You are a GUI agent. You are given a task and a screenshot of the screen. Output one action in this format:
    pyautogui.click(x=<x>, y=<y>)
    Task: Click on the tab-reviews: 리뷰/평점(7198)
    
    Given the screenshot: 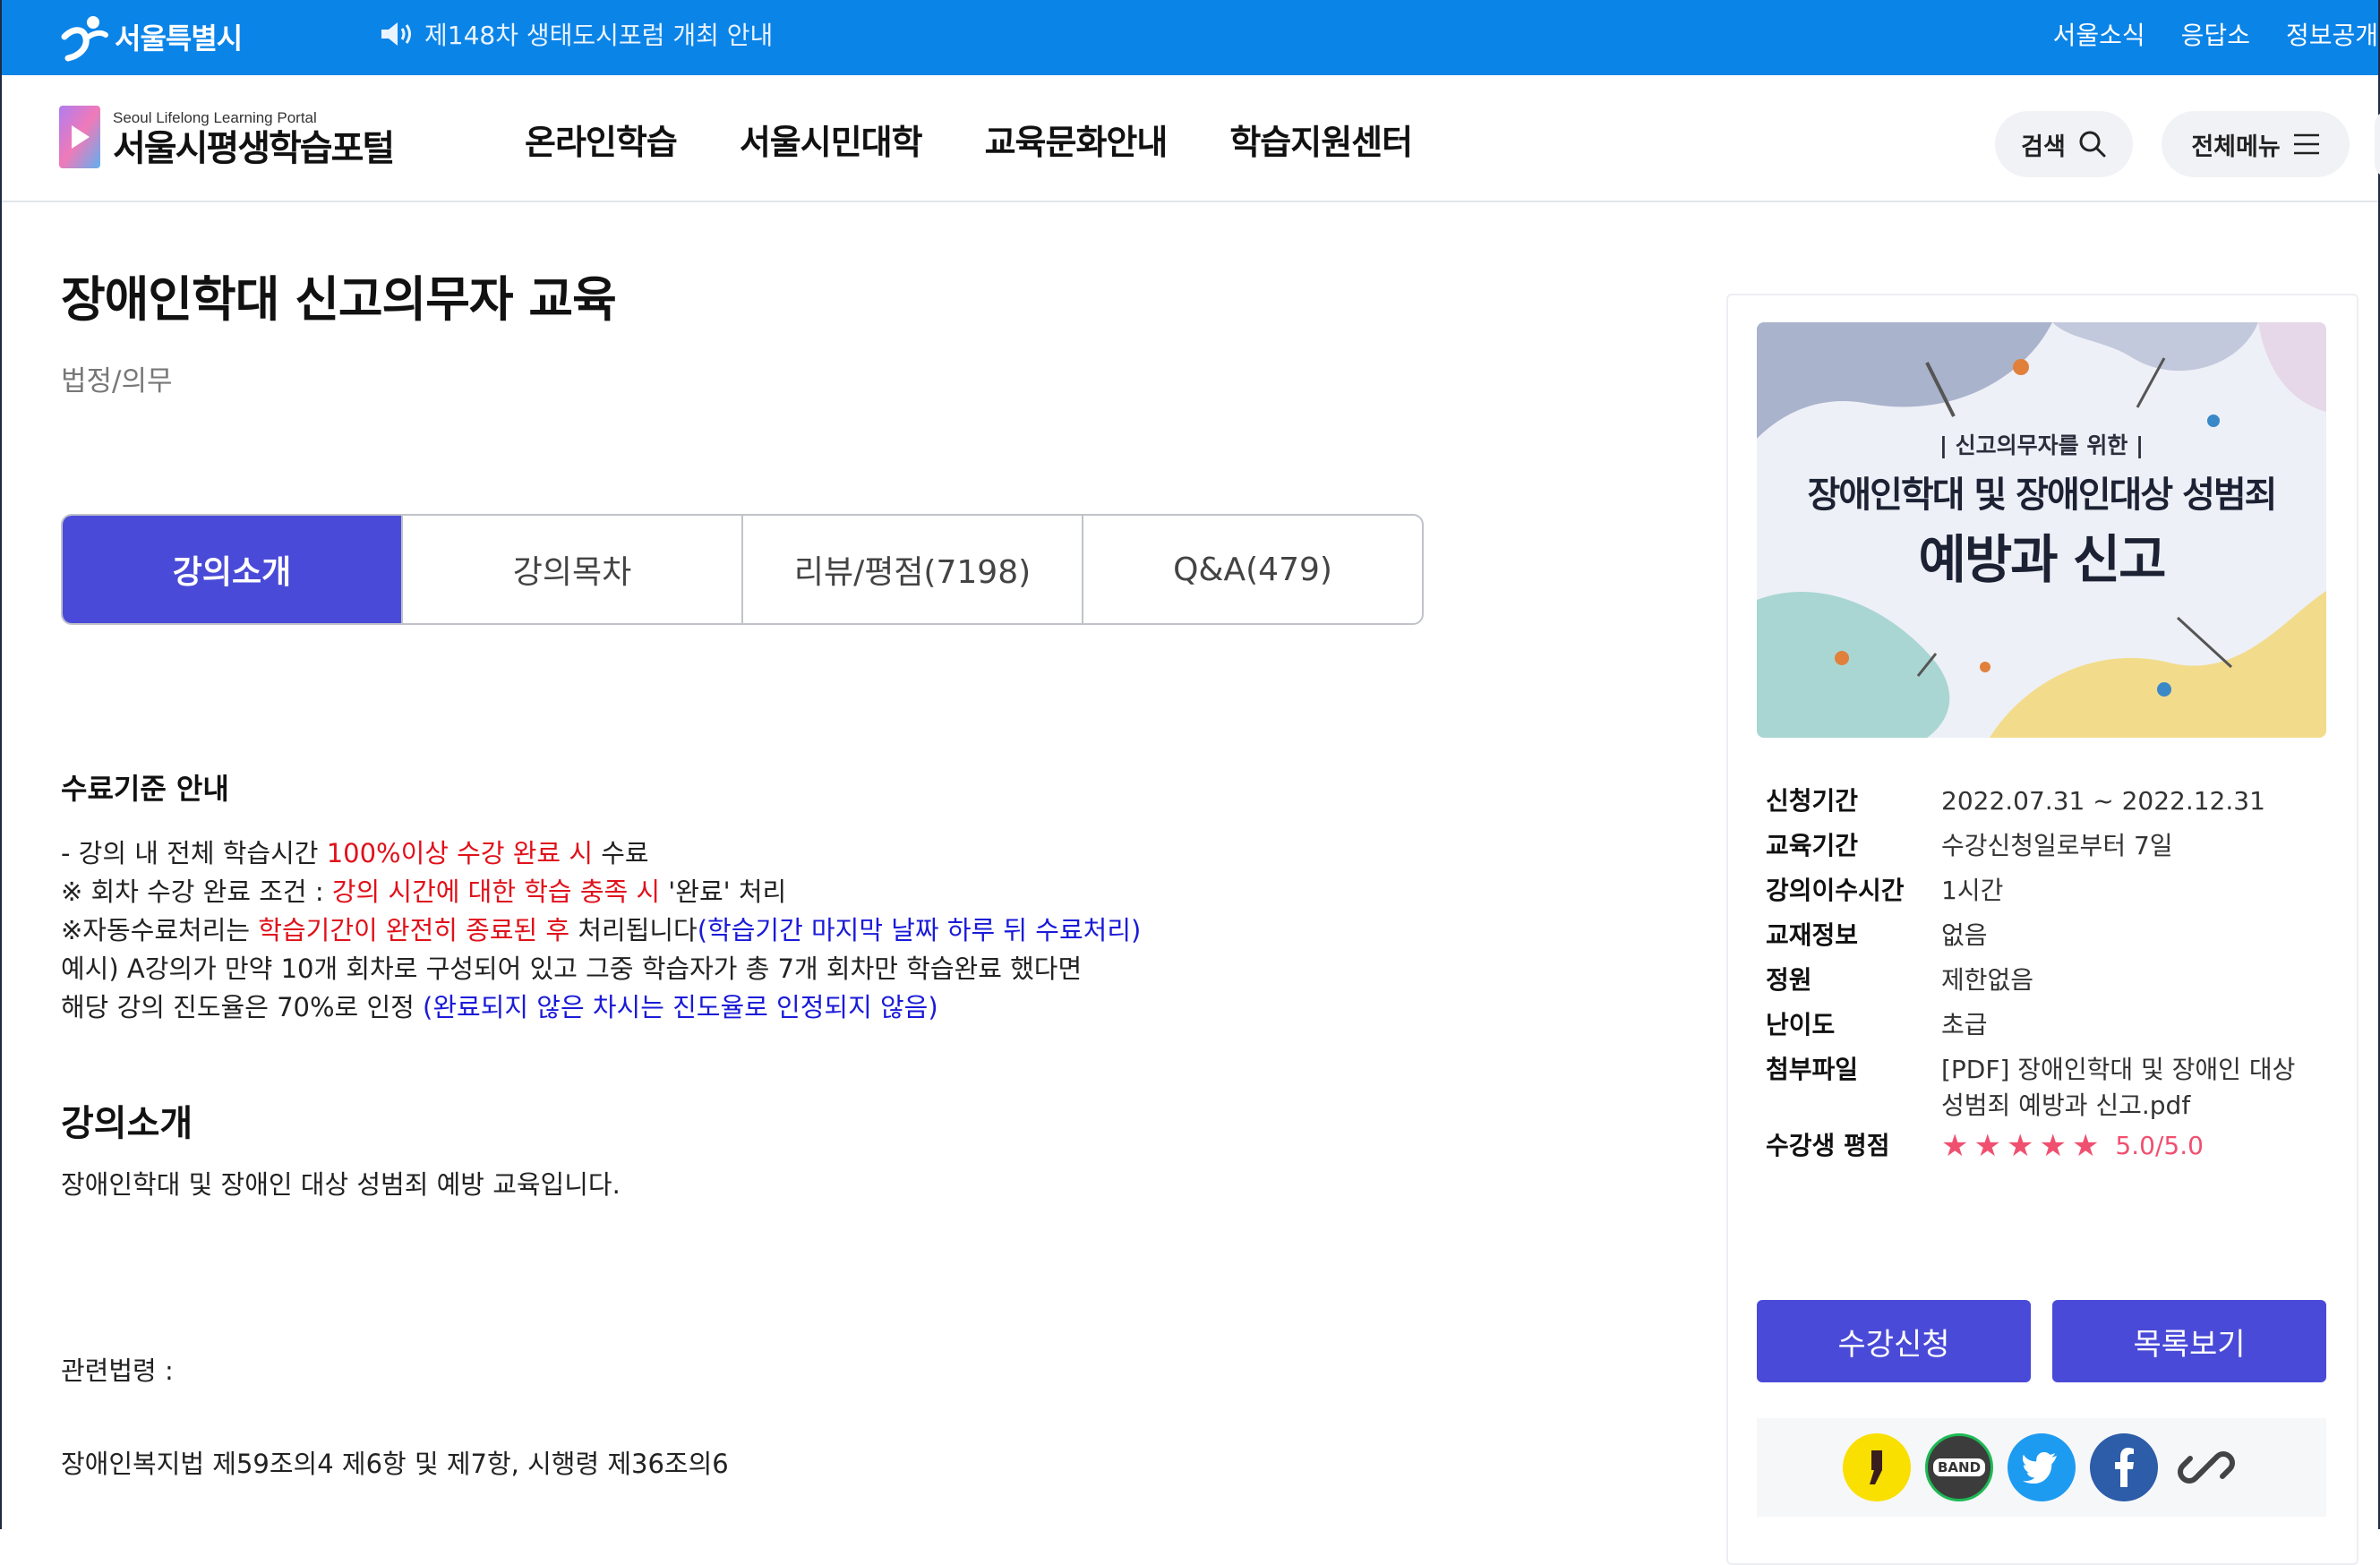 What is the action you would take?
    pyautogui.click(x=913, y=569)
    